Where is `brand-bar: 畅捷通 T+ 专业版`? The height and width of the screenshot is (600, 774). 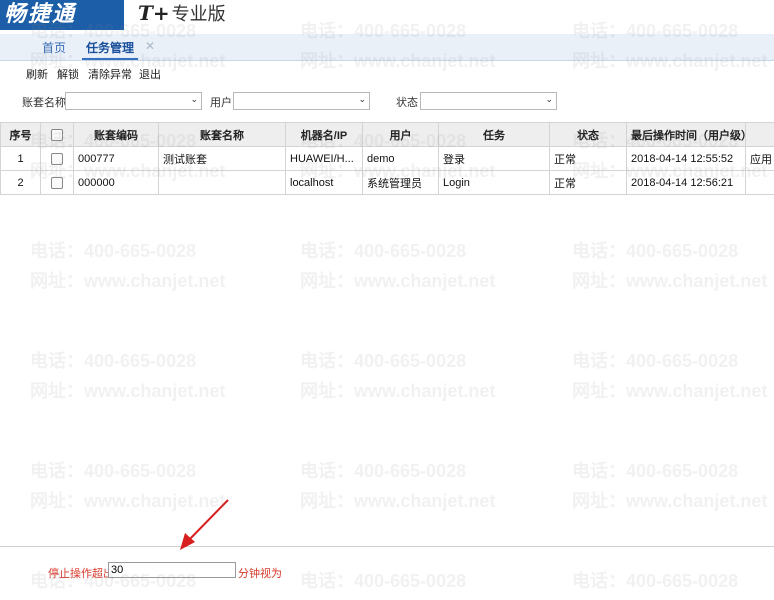 brand-bar: 畅捷通 T+ 专业版 is located at coordinates (387, 17).